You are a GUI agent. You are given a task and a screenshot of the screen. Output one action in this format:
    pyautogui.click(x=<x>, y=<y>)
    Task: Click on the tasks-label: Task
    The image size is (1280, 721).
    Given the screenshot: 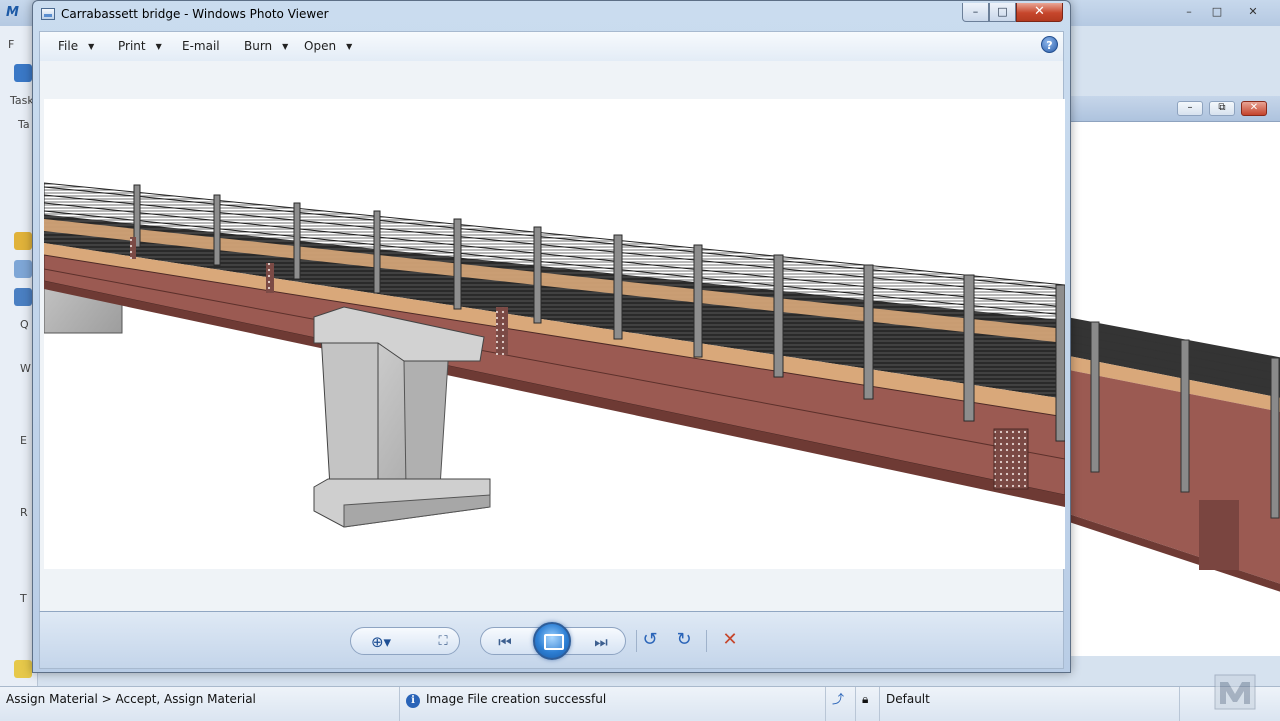 What is the action you would take?
    pyautogui.click(x=22, y=100)
    